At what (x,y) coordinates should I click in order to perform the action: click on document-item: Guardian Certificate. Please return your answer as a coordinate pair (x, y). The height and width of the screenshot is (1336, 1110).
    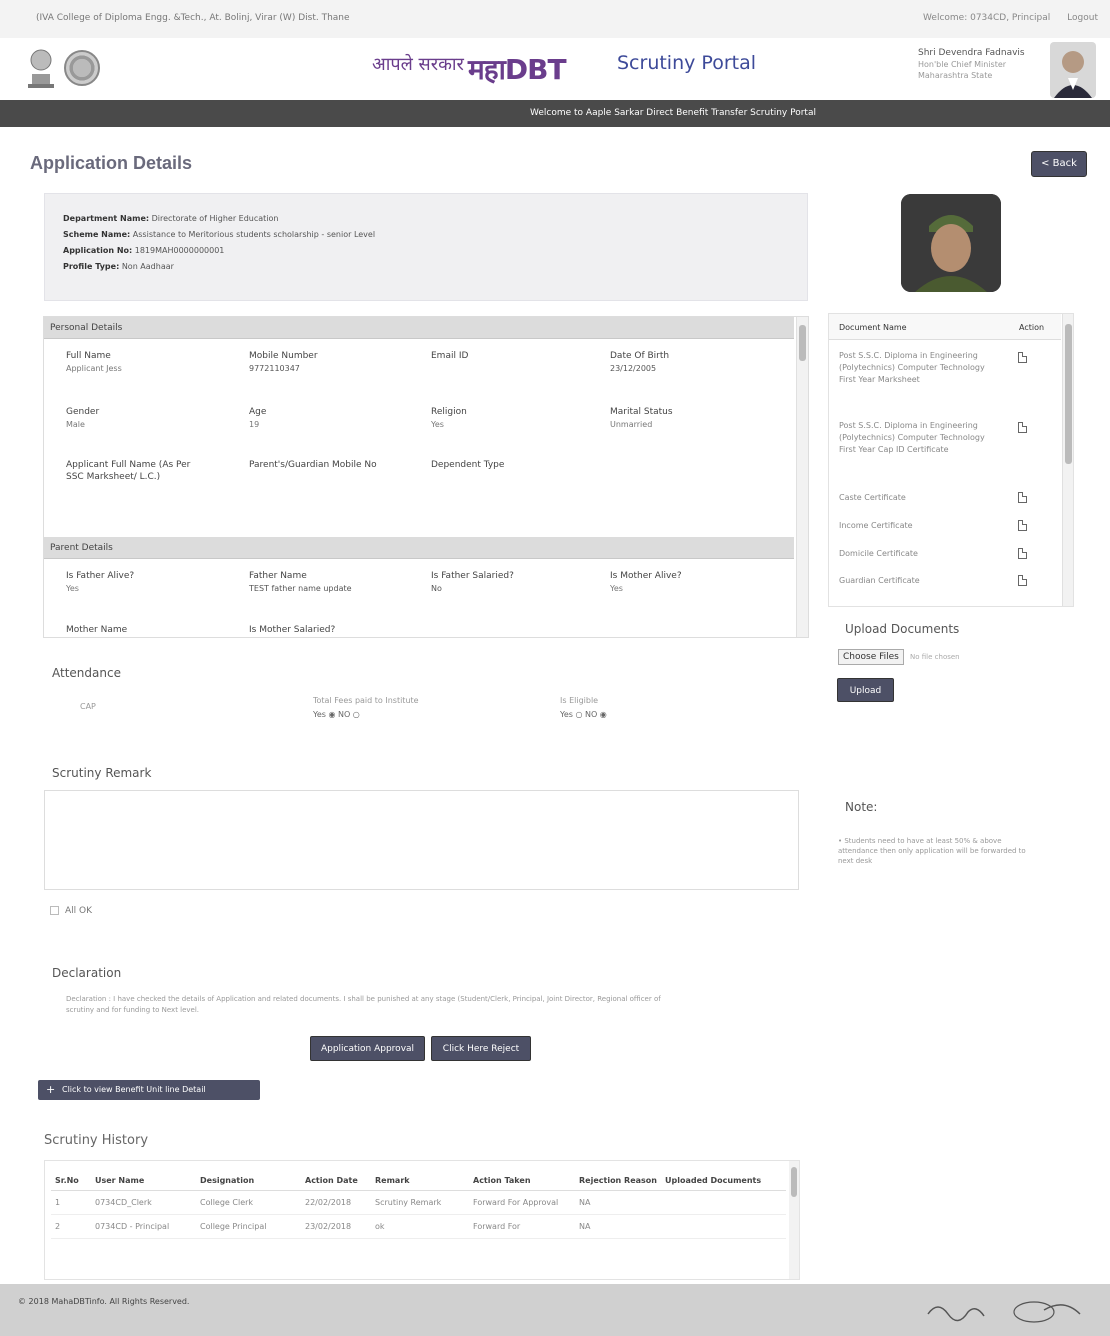
    Looking at the image, I should click on (879, 580).